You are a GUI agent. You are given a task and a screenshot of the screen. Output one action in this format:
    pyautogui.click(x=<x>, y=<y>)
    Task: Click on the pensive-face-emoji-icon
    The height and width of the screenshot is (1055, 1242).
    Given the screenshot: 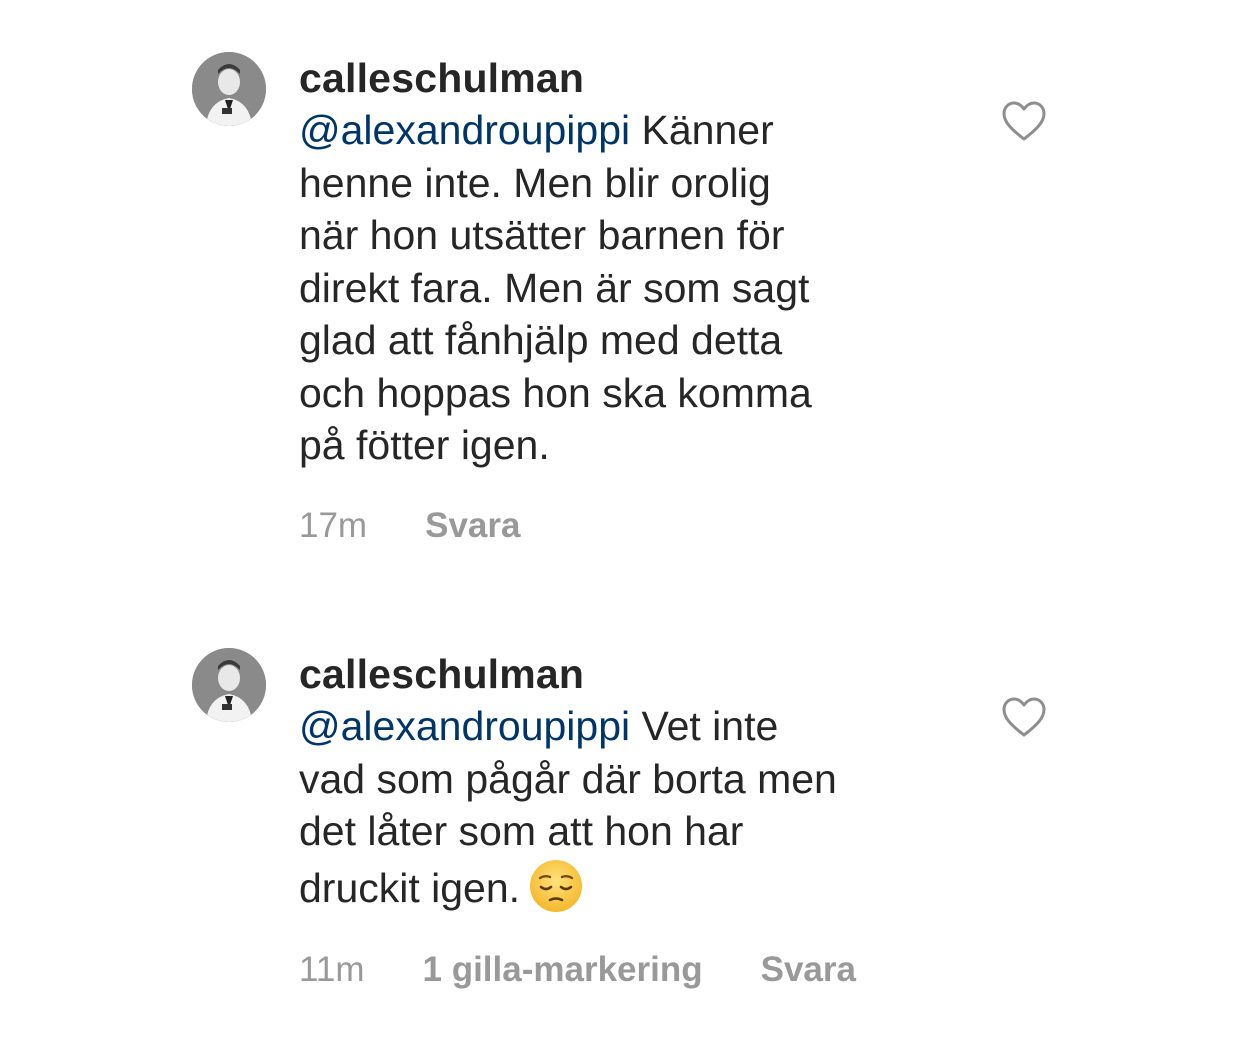 What is the action you would take?
    pyautogui.click(x=556, y=885)
    